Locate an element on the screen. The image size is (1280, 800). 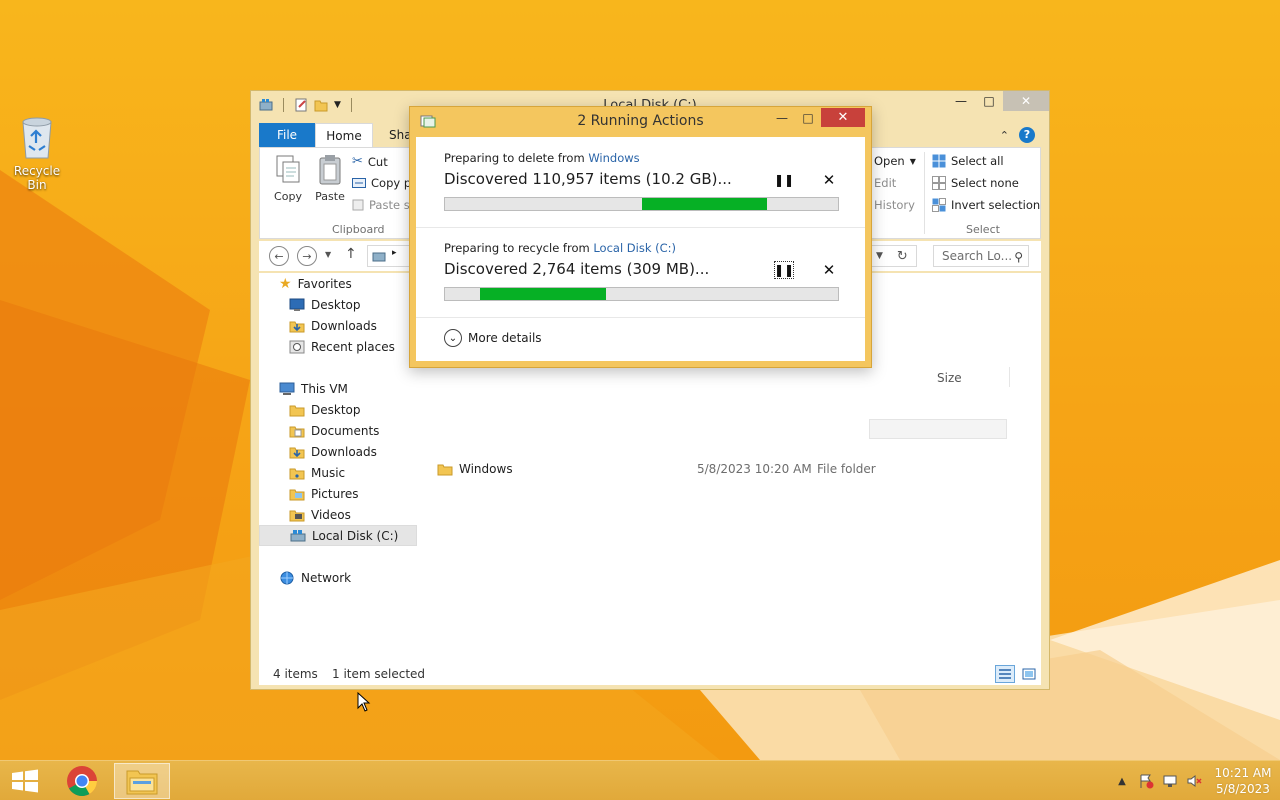
search-input: Search Lo... ⚲ is located at coordinates (981, 256).